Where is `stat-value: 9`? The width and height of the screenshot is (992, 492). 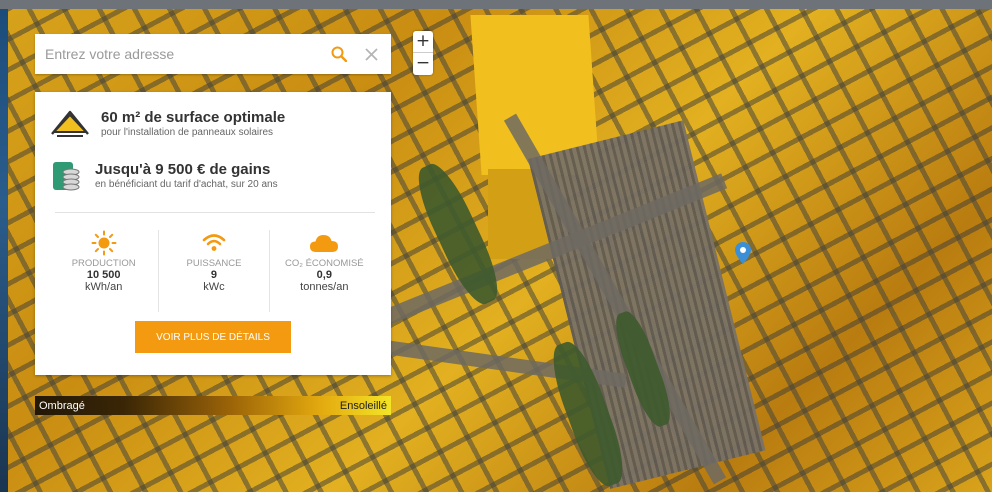
stat-value: 9 is located at coordinates (214, 275).